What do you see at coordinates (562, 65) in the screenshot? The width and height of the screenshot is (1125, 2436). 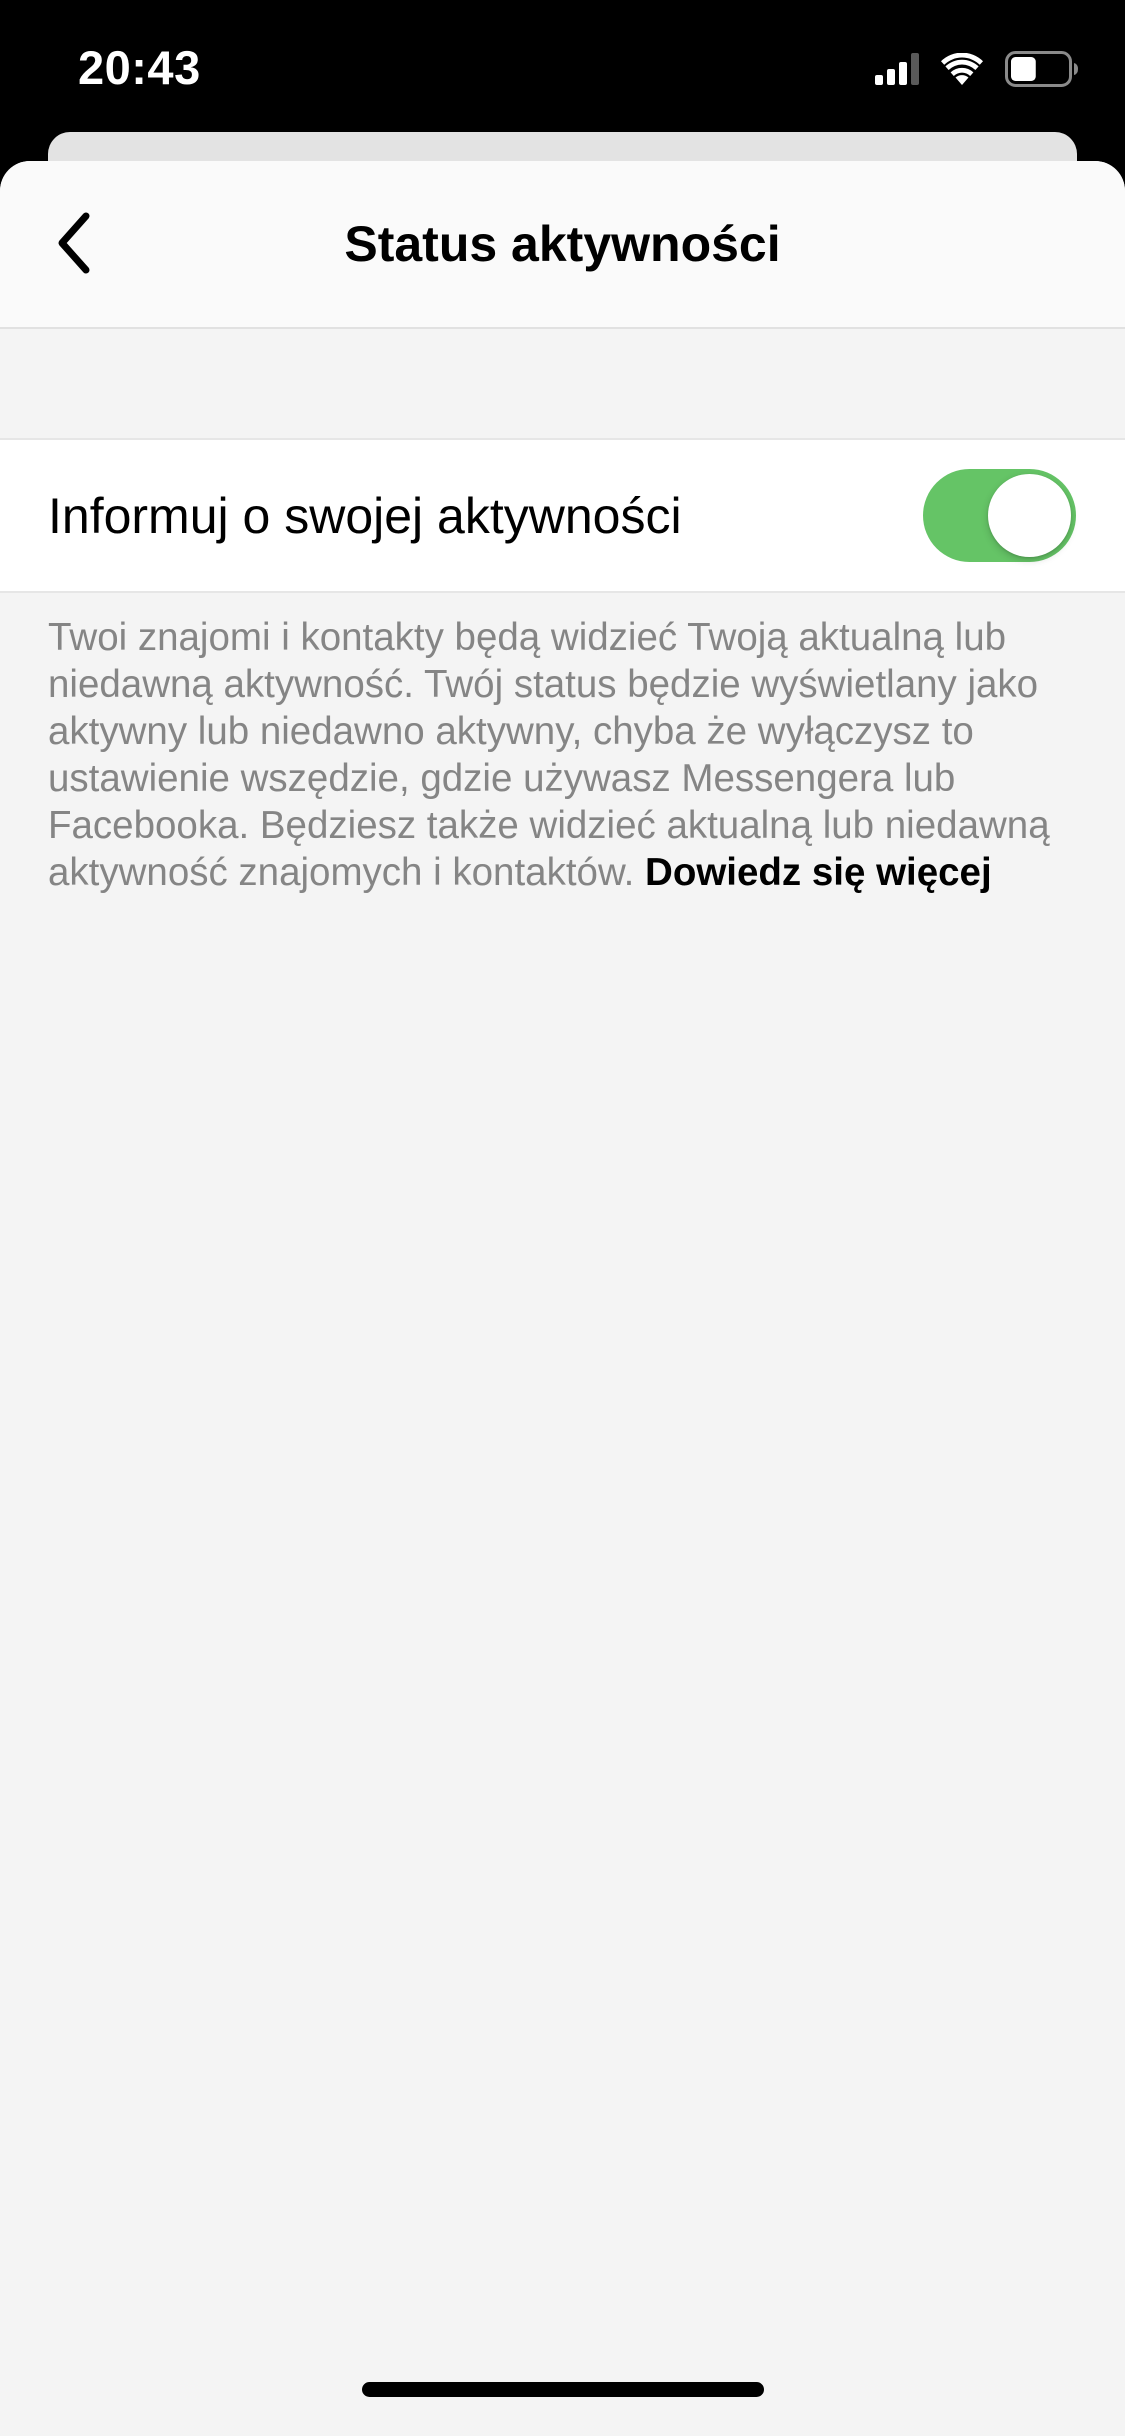 I see `status-bar: 20:43` at bounding box center [562, 65].